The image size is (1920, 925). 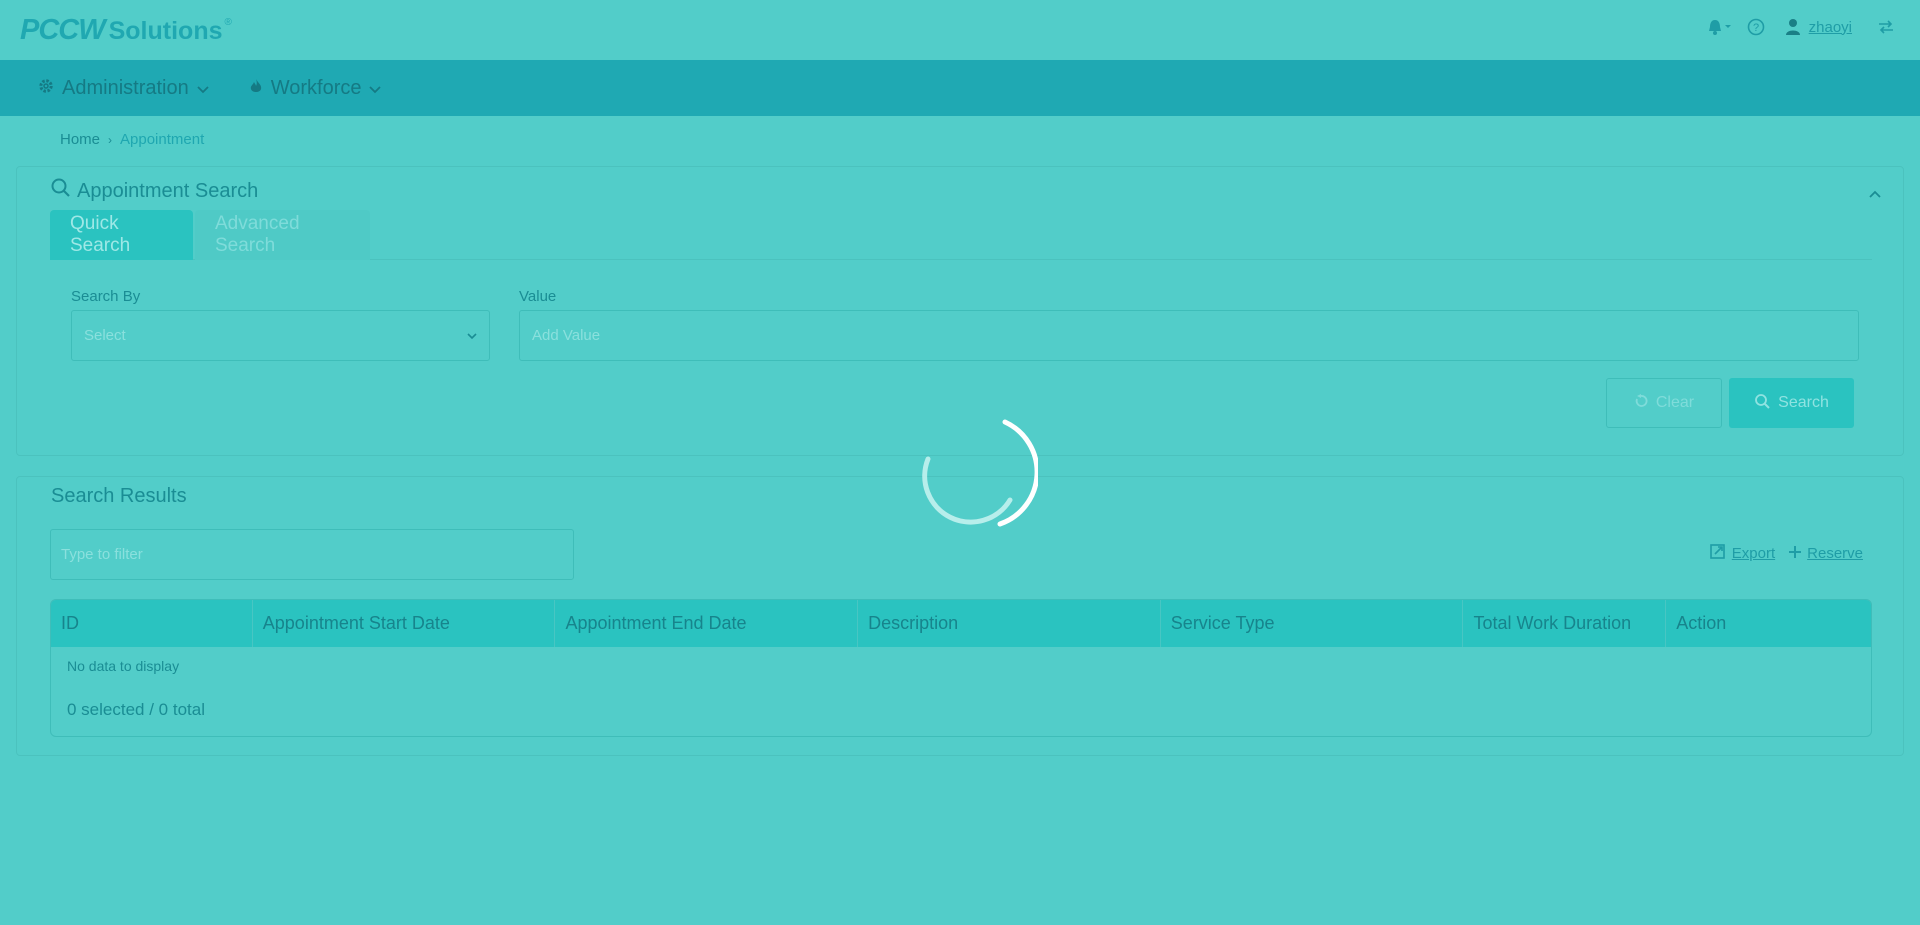 I want to click on search-by-select: Select, so click(x=280, y=335).